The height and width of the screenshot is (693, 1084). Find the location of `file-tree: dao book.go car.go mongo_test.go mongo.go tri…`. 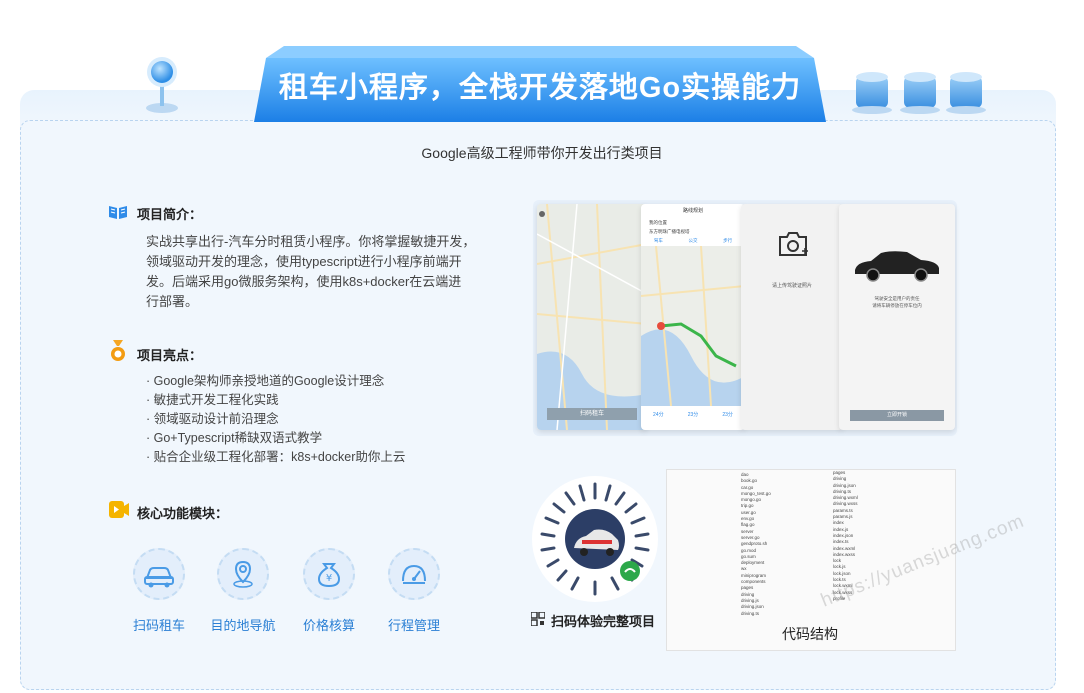

file-tree: dao book.go car.go mongo_test.go mongo.go tri… is located at coordinates (740, 543).